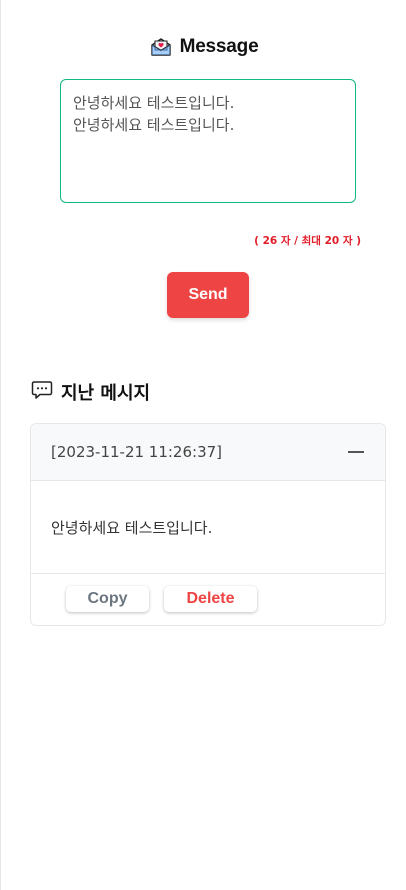 The width and height of the screenshot is (406, 890). I want to click on history-header: 지난 메시지, so click(90, 391).